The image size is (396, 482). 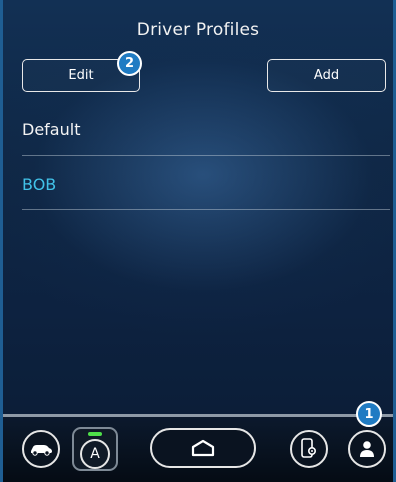 What do you see at coordinates (198, 30) in the screenshot?
I see `page-title: Driver Profiles` at bounding box center [198, 30].